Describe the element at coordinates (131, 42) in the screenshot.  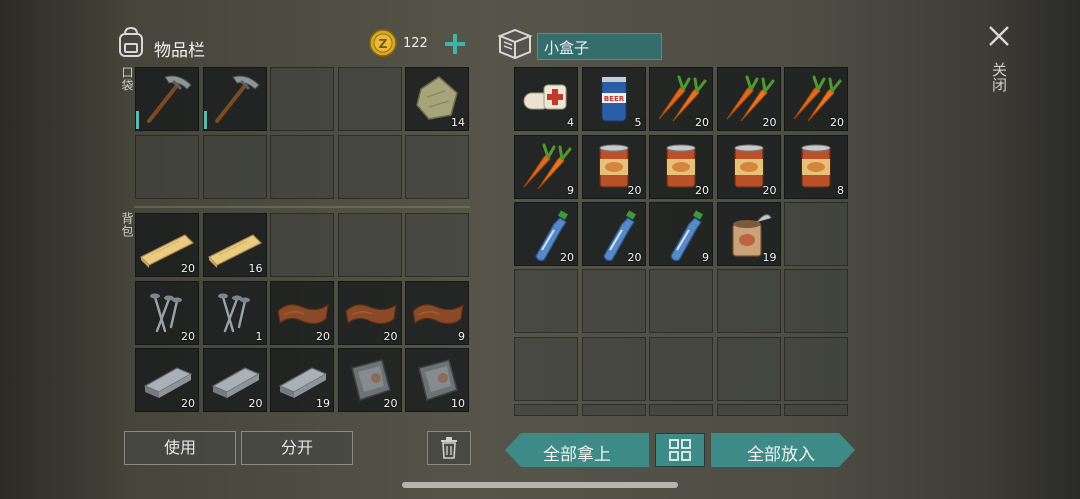
I see `backpack-icon` at that location.